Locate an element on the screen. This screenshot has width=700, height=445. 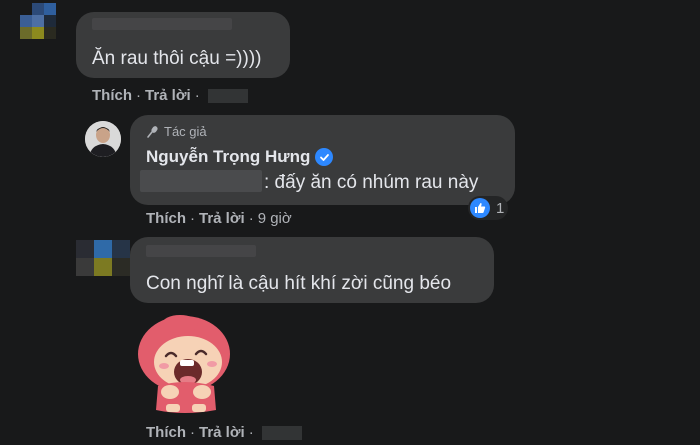
laughing-girl-sticker is located at coordinates (184, 364).